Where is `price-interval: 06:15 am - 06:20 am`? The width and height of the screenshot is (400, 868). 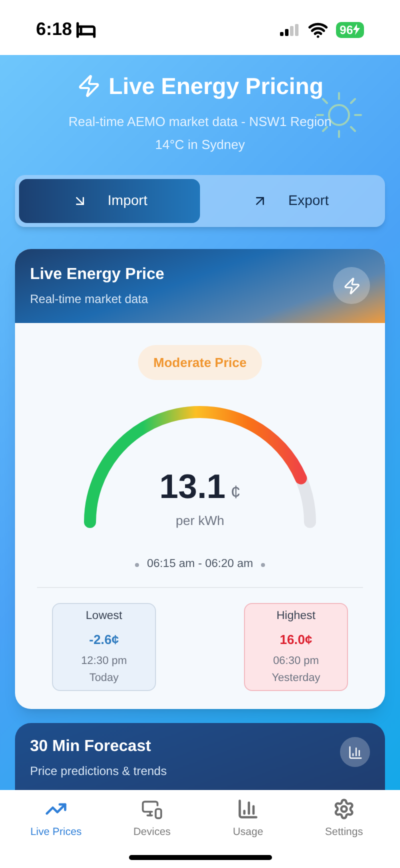
price-interval: 06:15 am - 06:20 am is located at coordinates (200, 564).